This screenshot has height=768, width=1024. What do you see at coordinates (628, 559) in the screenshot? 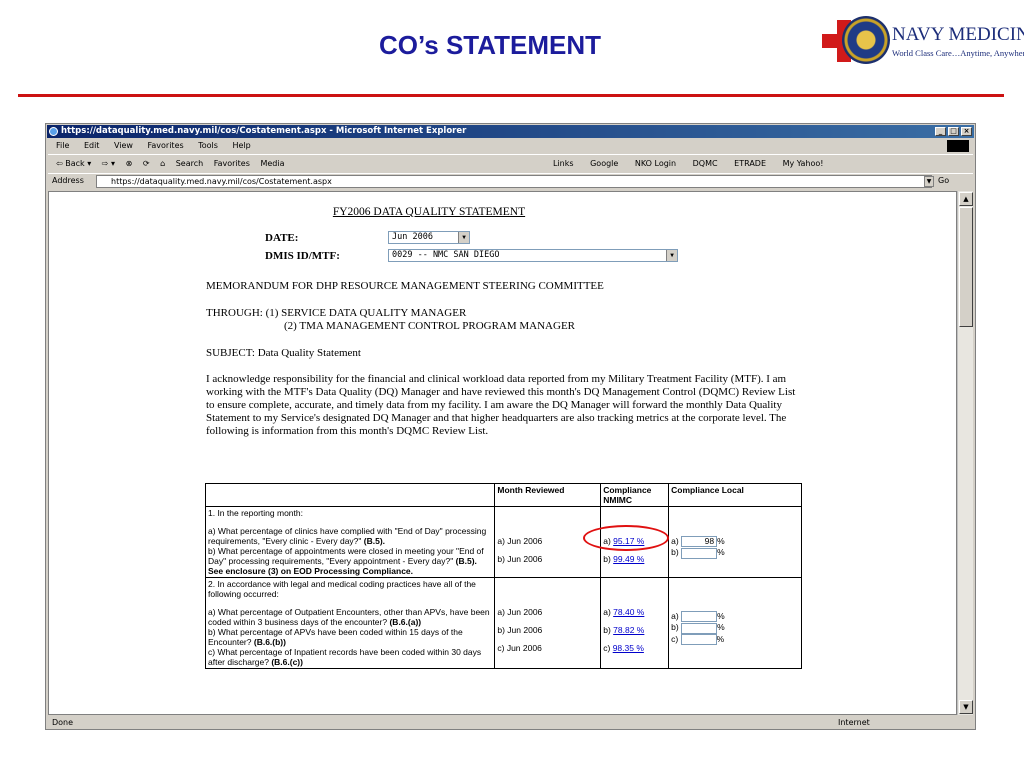
I see `row1-nmimc-b-link: 99.49 %` at bounding box center [628, 559].